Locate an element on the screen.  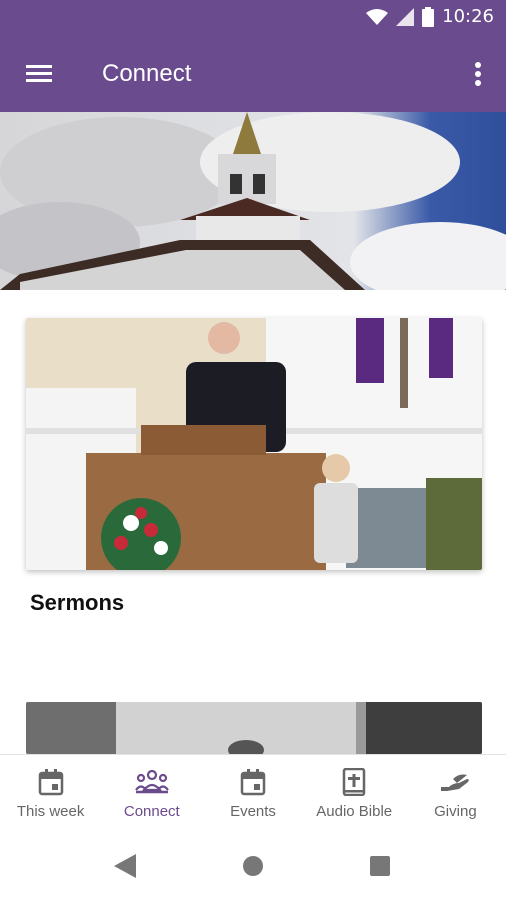
battery-icon is located at coordinates (428, 16).